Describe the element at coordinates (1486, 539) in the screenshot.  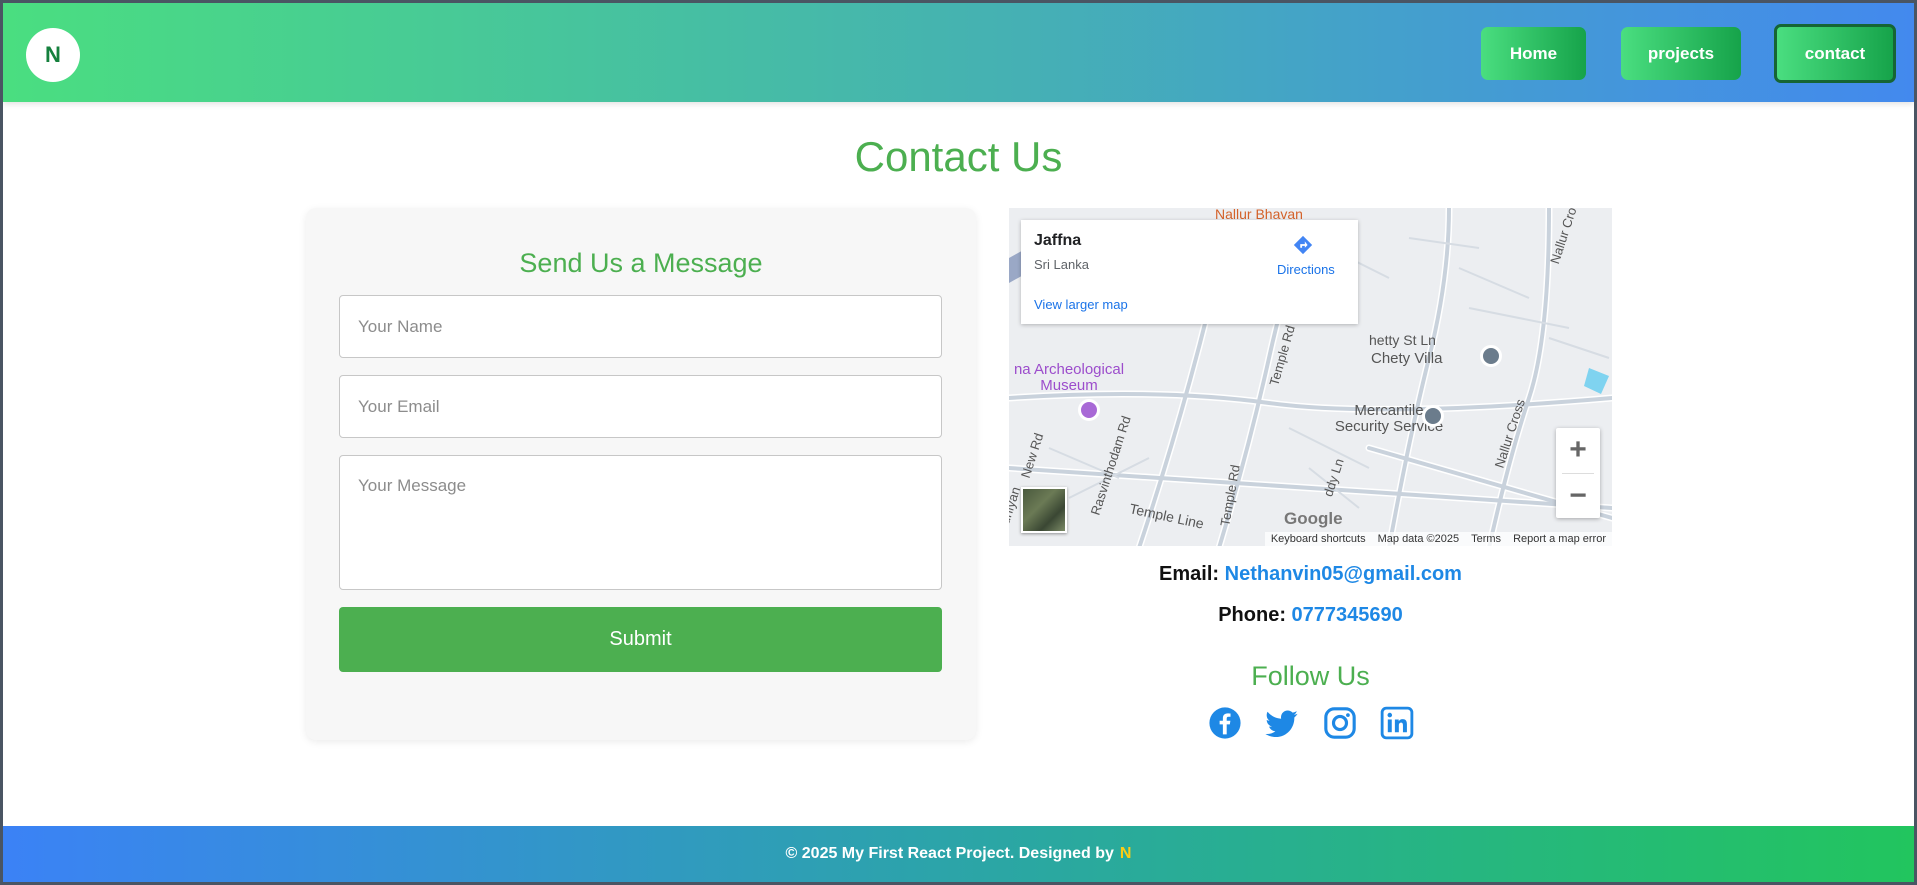
I see `terms-link: Terms` at that location.